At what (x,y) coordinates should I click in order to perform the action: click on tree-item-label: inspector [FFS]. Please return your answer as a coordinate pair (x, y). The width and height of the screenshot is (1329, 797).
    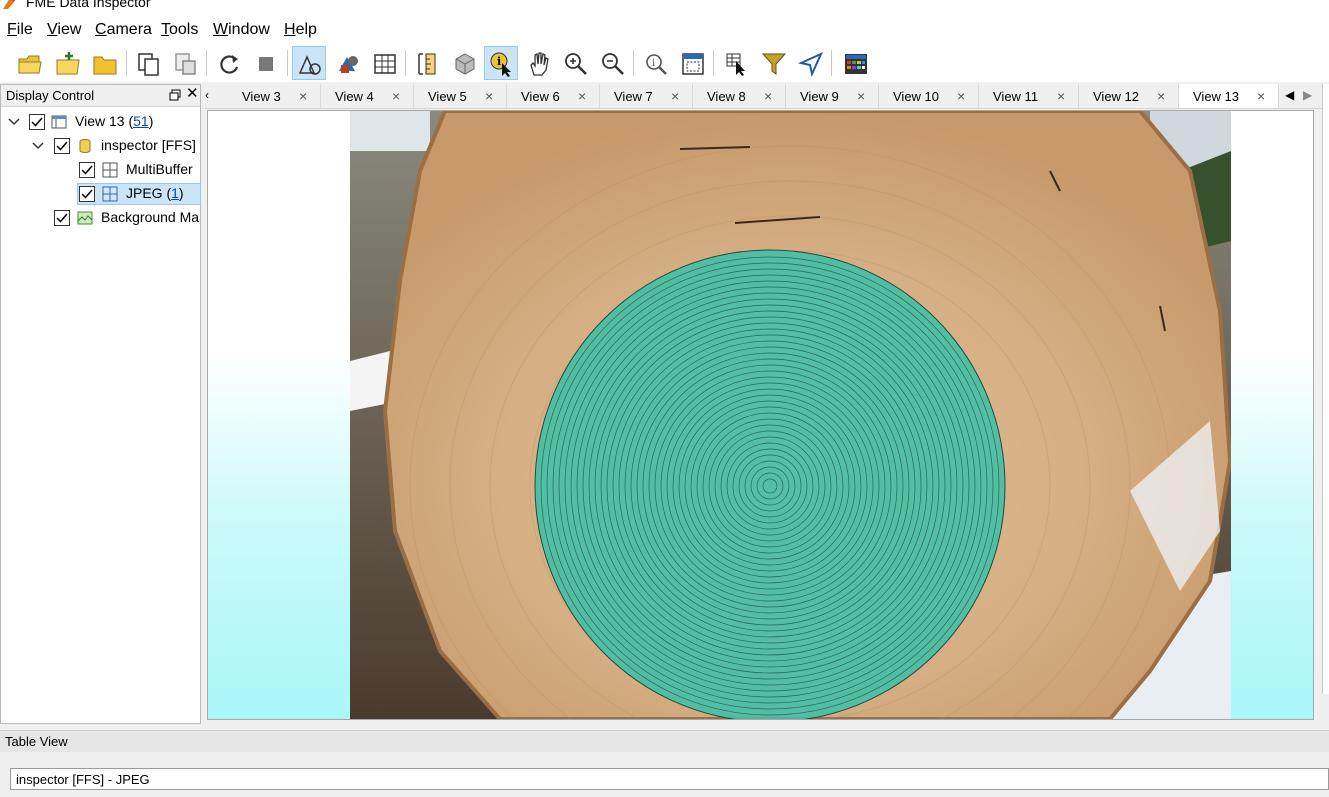
    Looking at the image, I should click on (148, 145).